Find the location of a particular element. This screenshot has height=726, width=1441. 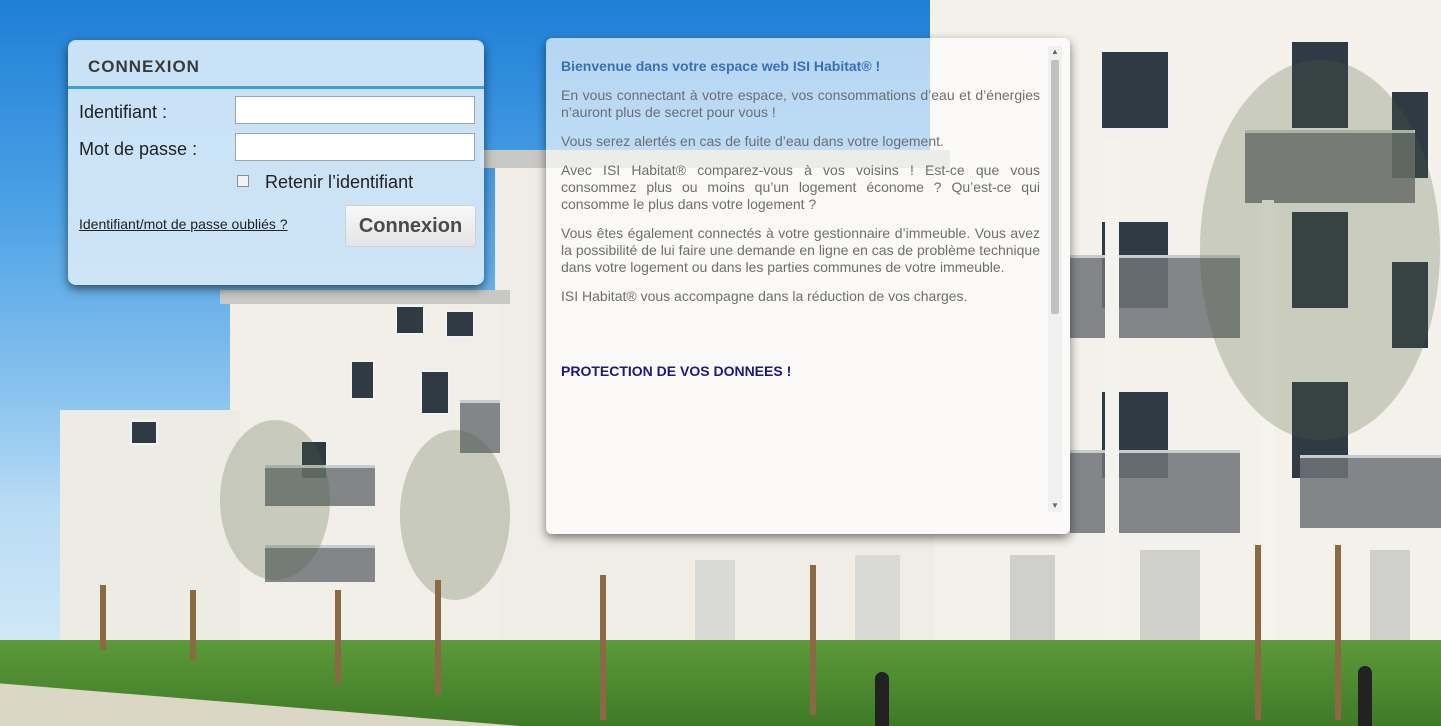

info-scrollbar: ▲ ▼ is located at coordinates (1055, 279).